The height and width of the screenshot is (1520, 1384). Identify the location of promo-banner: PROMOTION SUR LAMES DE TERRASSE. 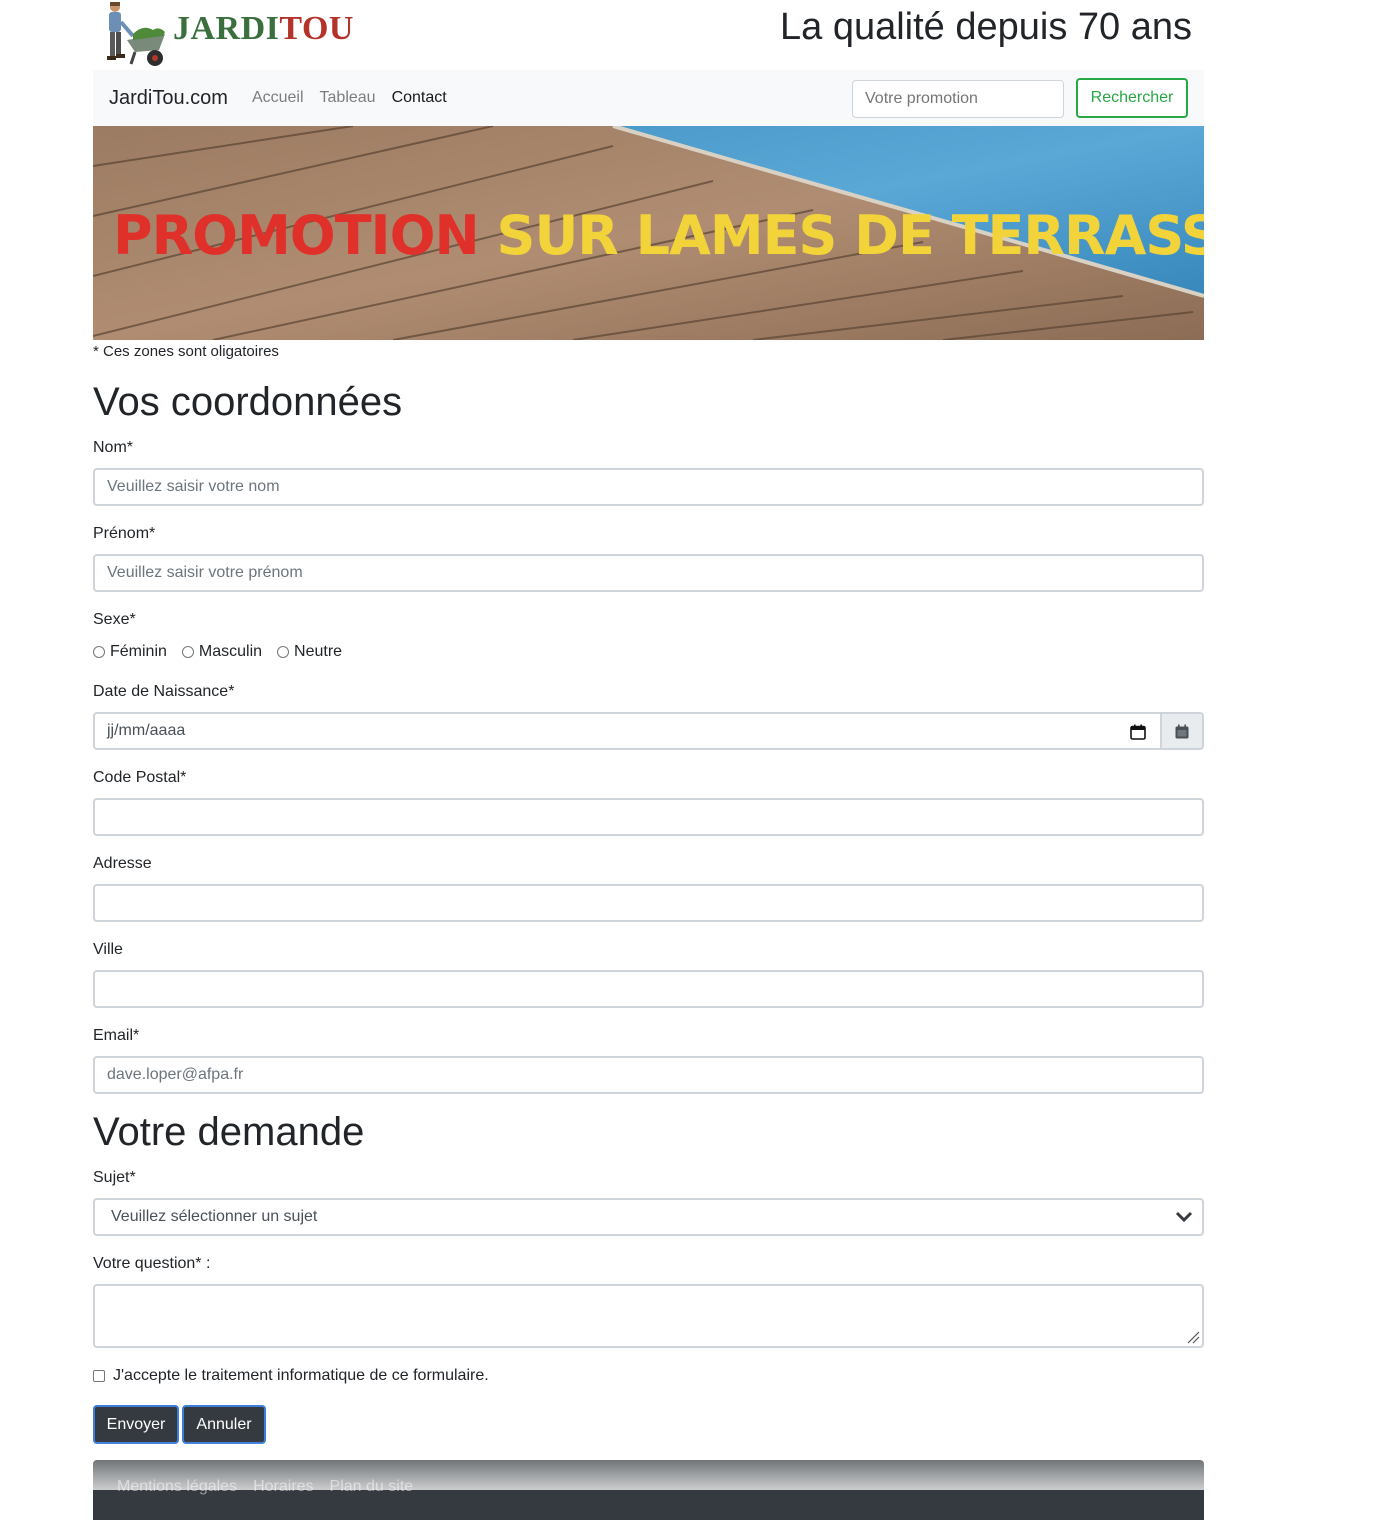
(648, 233).